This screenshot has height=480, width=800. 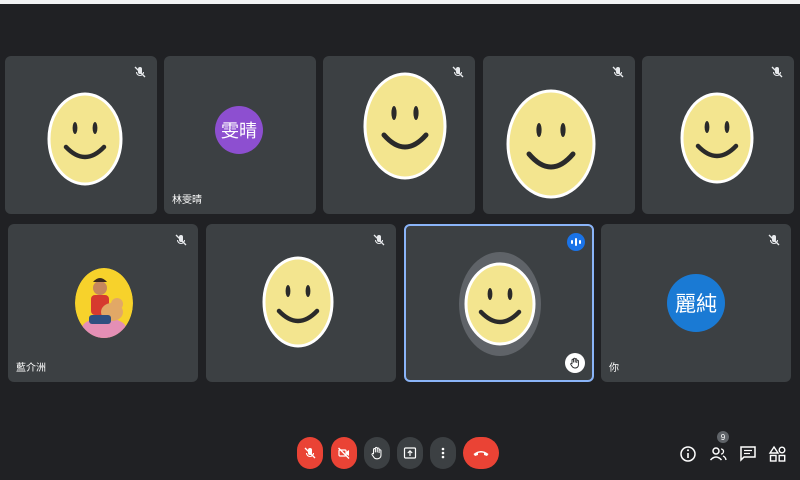 What do you see at coordinates (718, 454) in the screenshot?
I see `people-icon` at bounding box center [718, 454].